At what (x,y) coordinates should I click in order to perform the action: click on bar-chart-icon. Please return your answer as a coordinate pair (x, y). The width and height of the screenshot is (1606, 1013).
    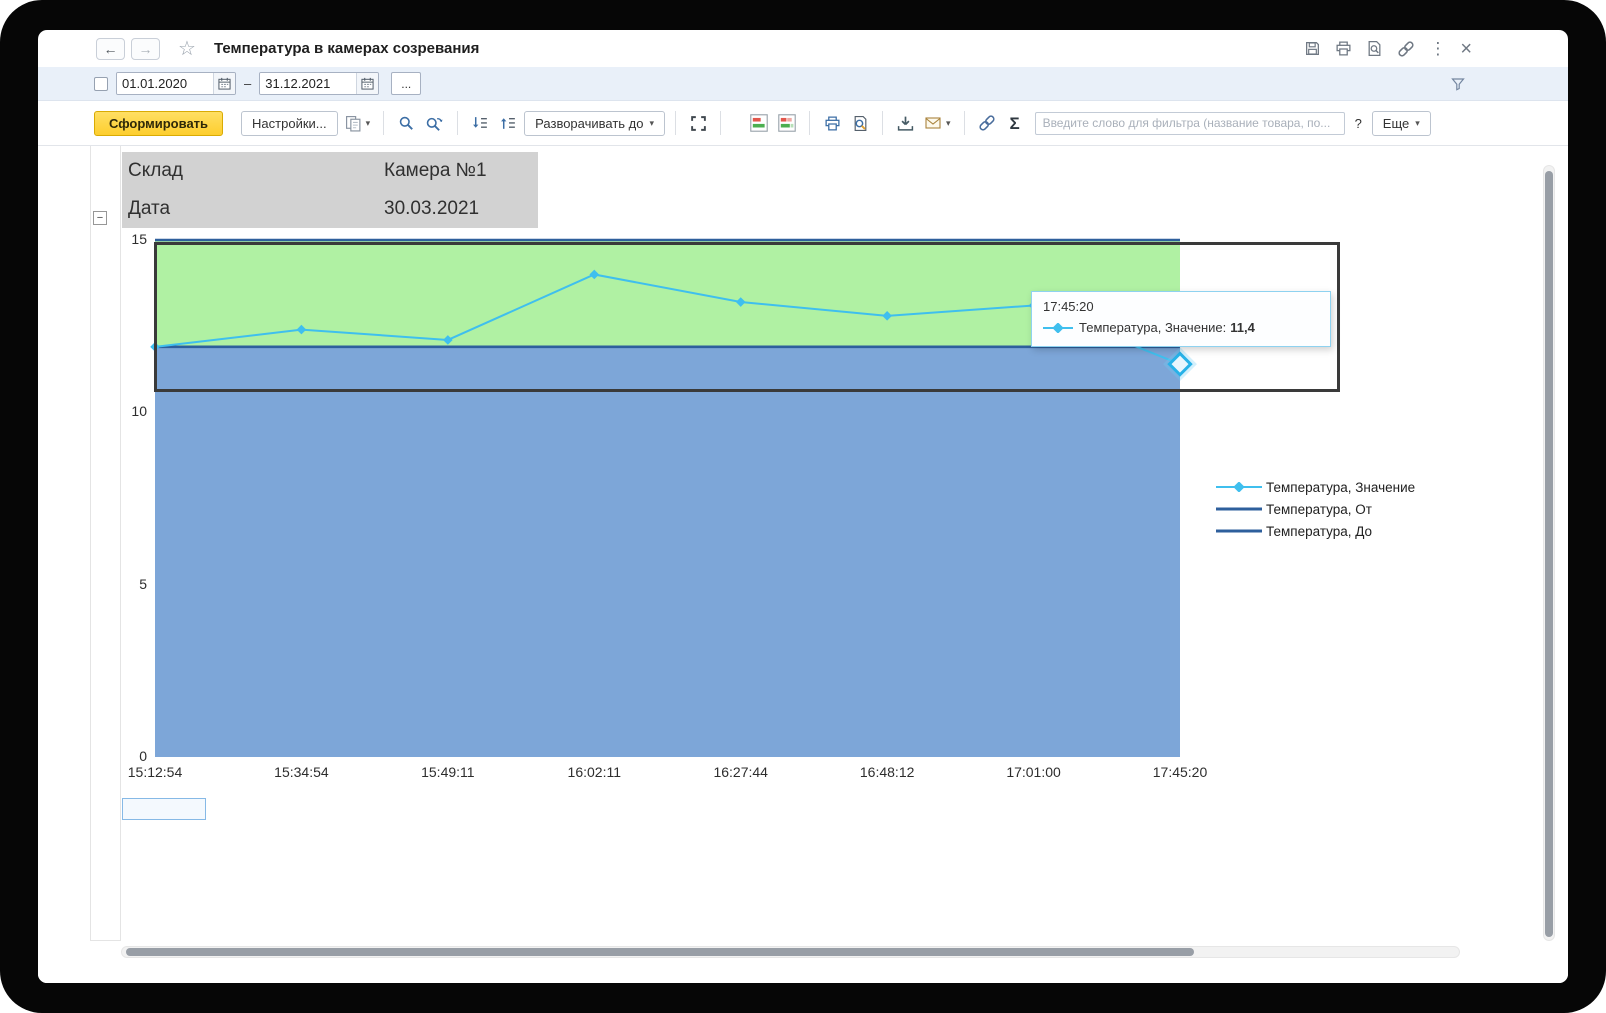
    Looking at the image, I should click on (759, 123).